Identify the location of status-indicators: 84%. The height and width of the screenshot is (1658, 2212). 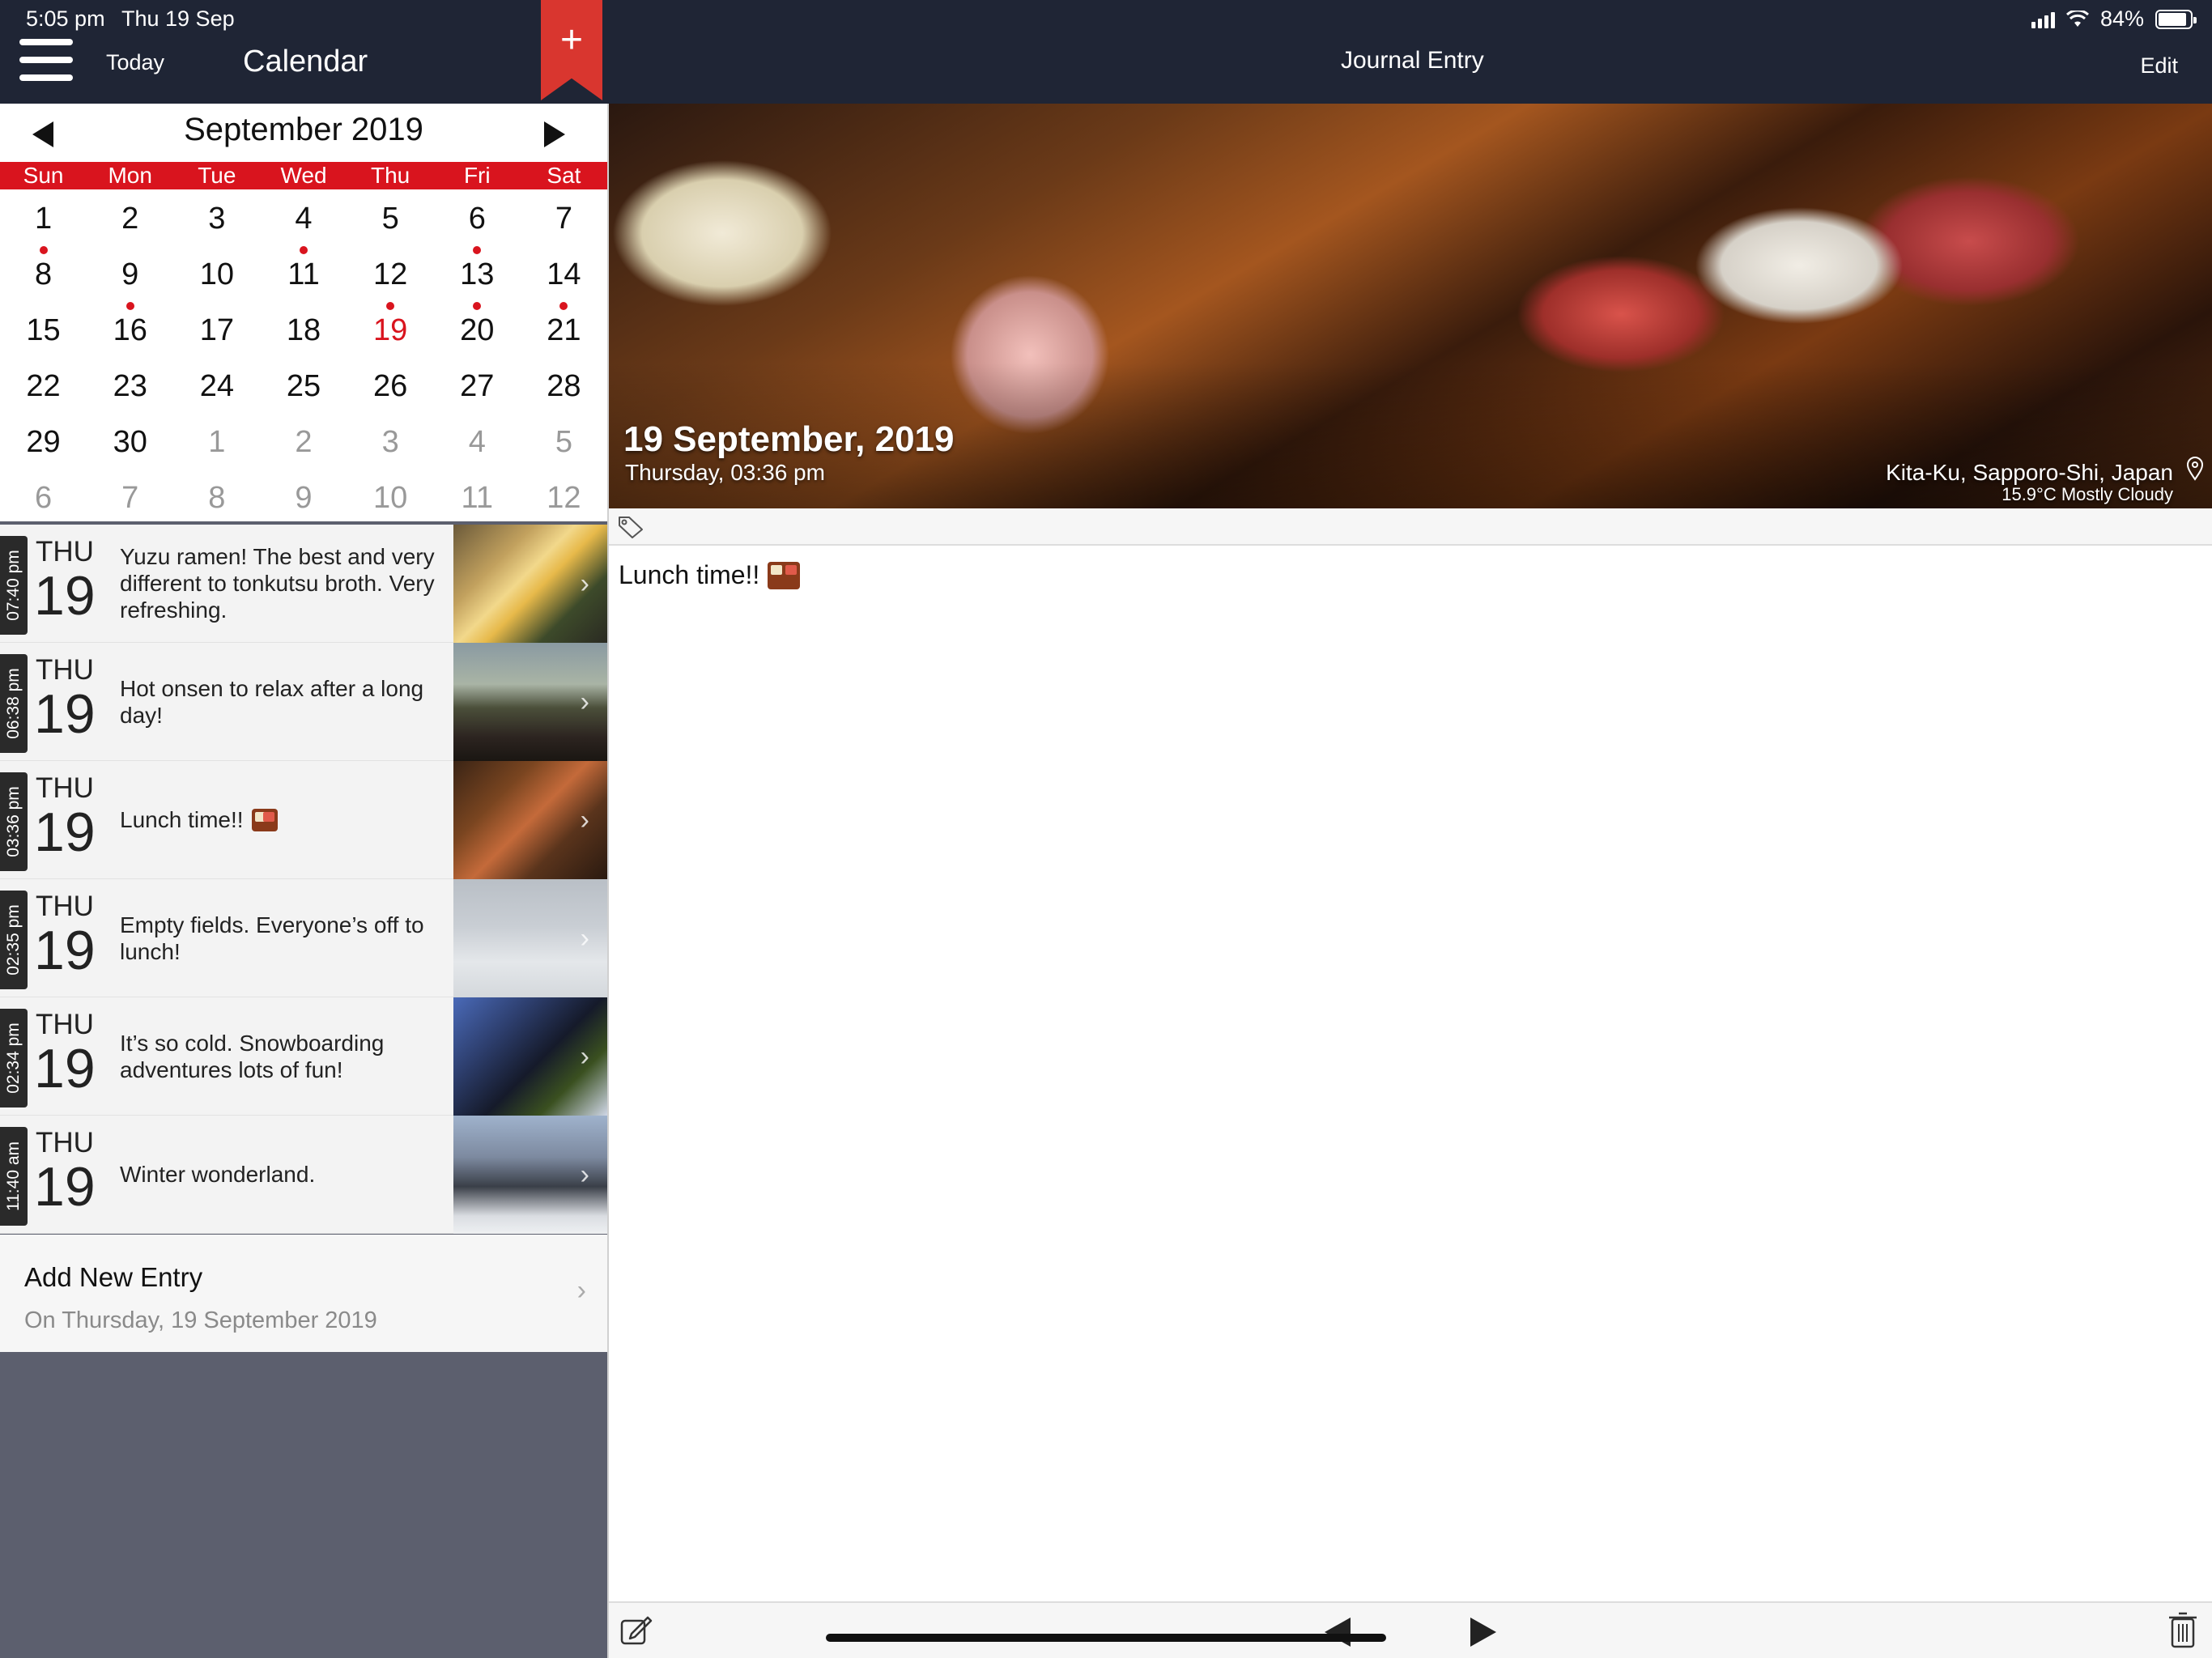
(2114, 19).